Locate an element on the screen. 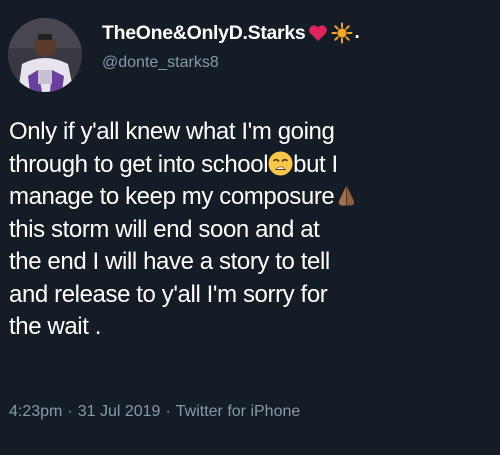 The image size is (500, 455). folded-hands-emoji is located at coordinates (347, 196).